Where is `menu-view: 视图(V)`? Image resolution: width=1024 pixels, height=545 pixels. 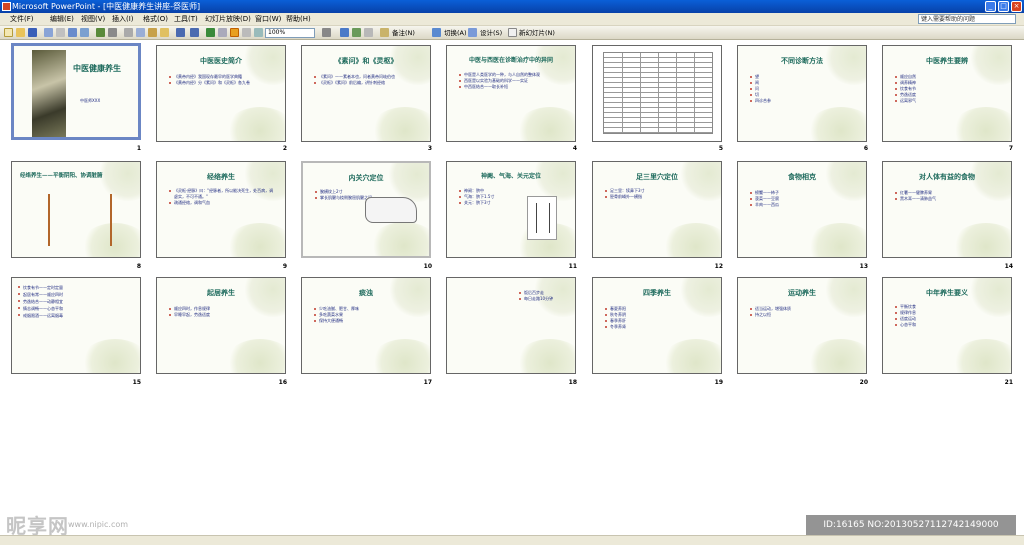
menu-view: 视图(V) is located at coordinates (93, 19).